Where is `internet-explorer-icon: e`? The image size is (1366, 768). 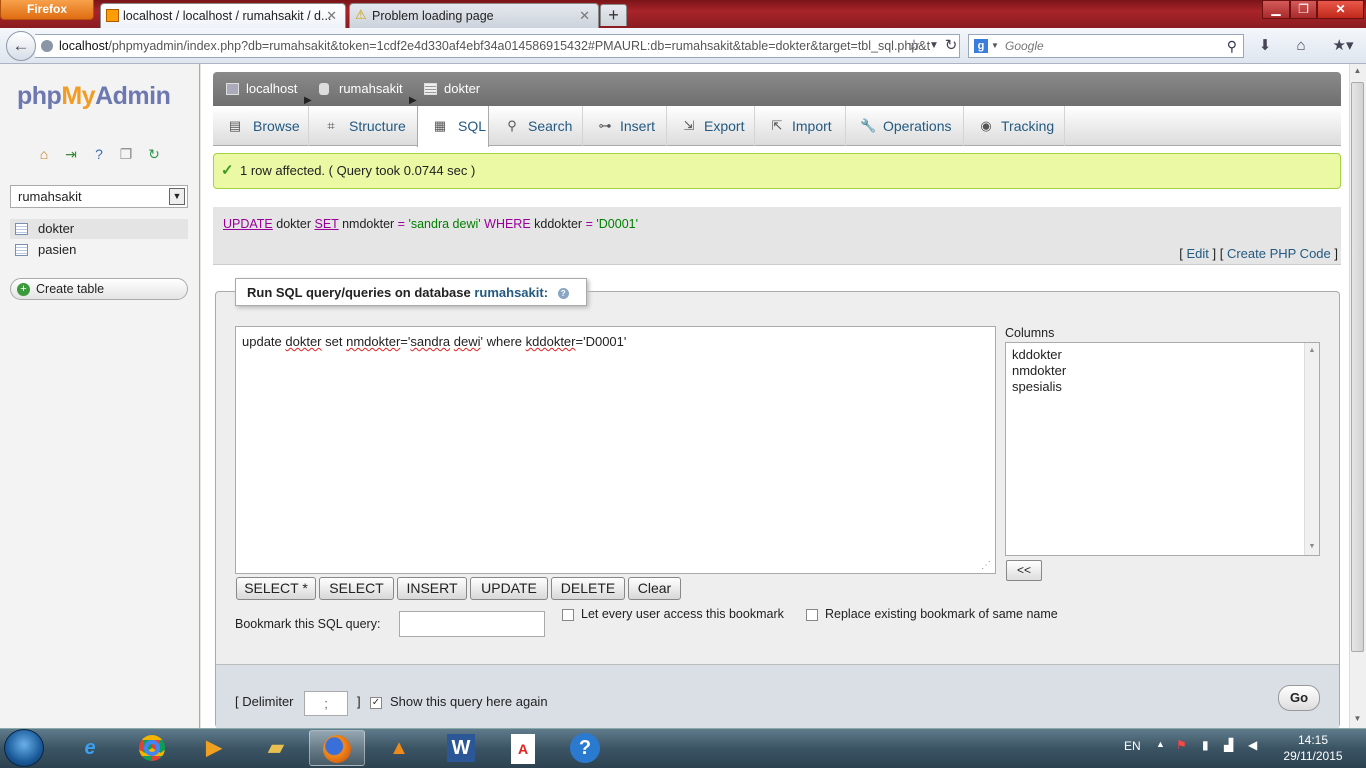 internet-explorer-icon: e is located at coordinates (90, 748).